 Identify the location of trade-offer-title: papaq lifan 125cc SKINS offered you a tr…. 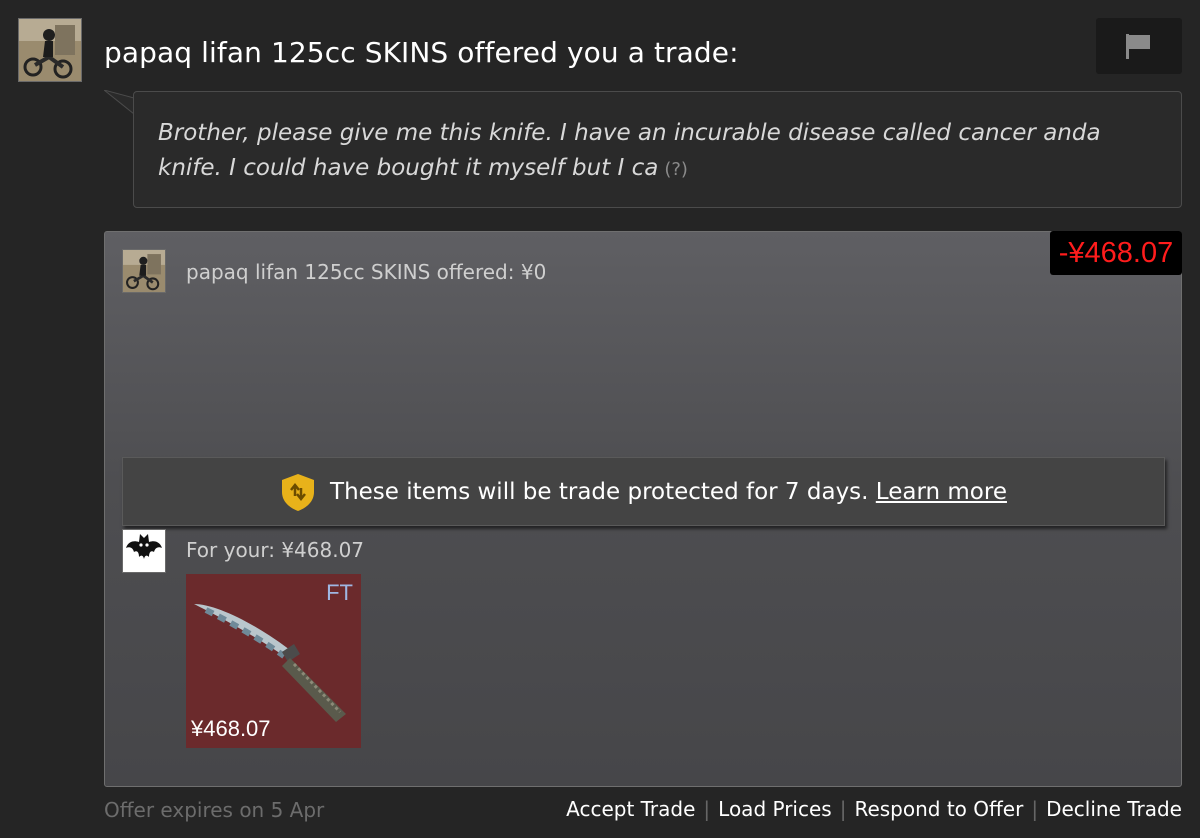
(421, 52).